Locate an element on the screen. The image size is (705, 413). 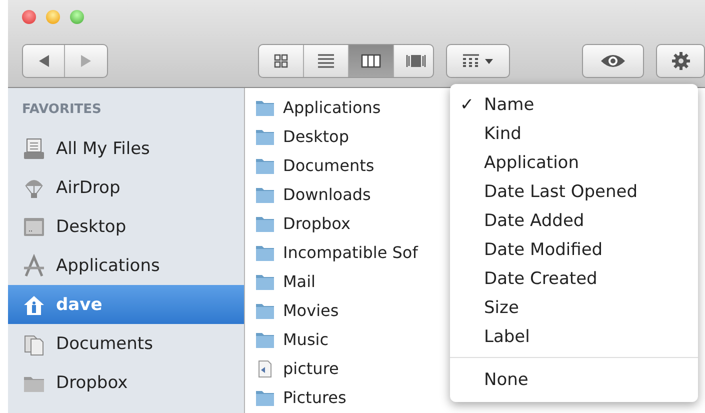
sidebar-item: AirDrop is located at coordinates (126, 187).